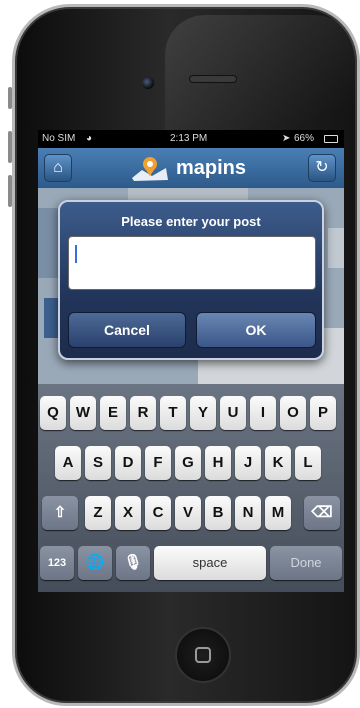  I want to click on key-x: X, so click(128, 513).